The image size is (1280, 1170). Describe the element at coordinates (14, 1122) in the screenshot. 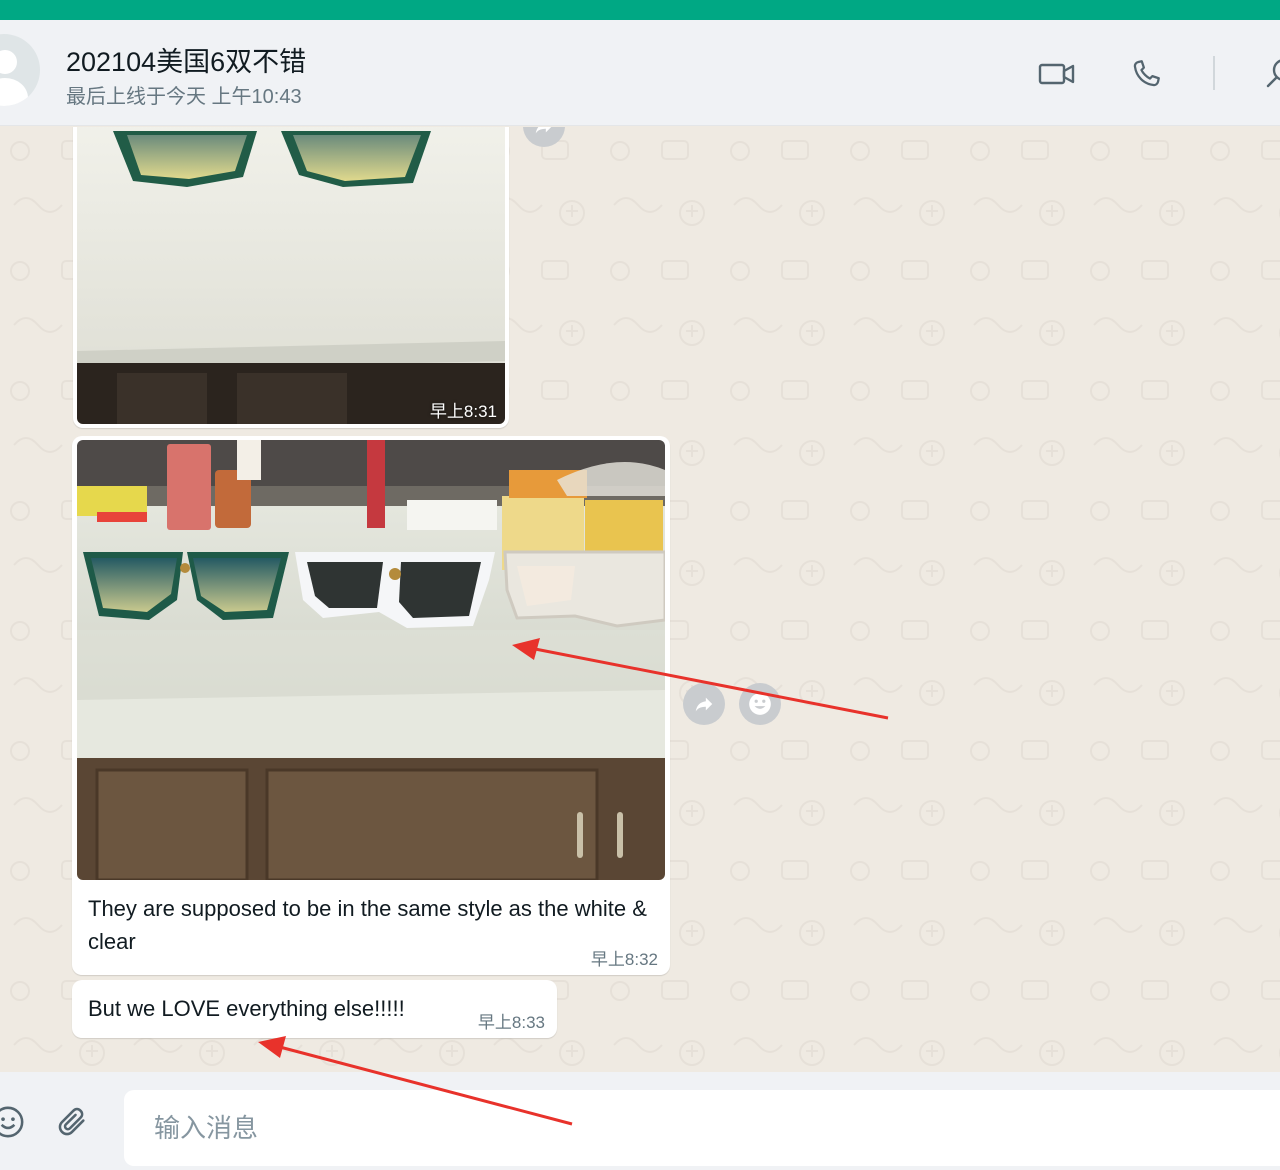

I see `emoji-icon` at that location.